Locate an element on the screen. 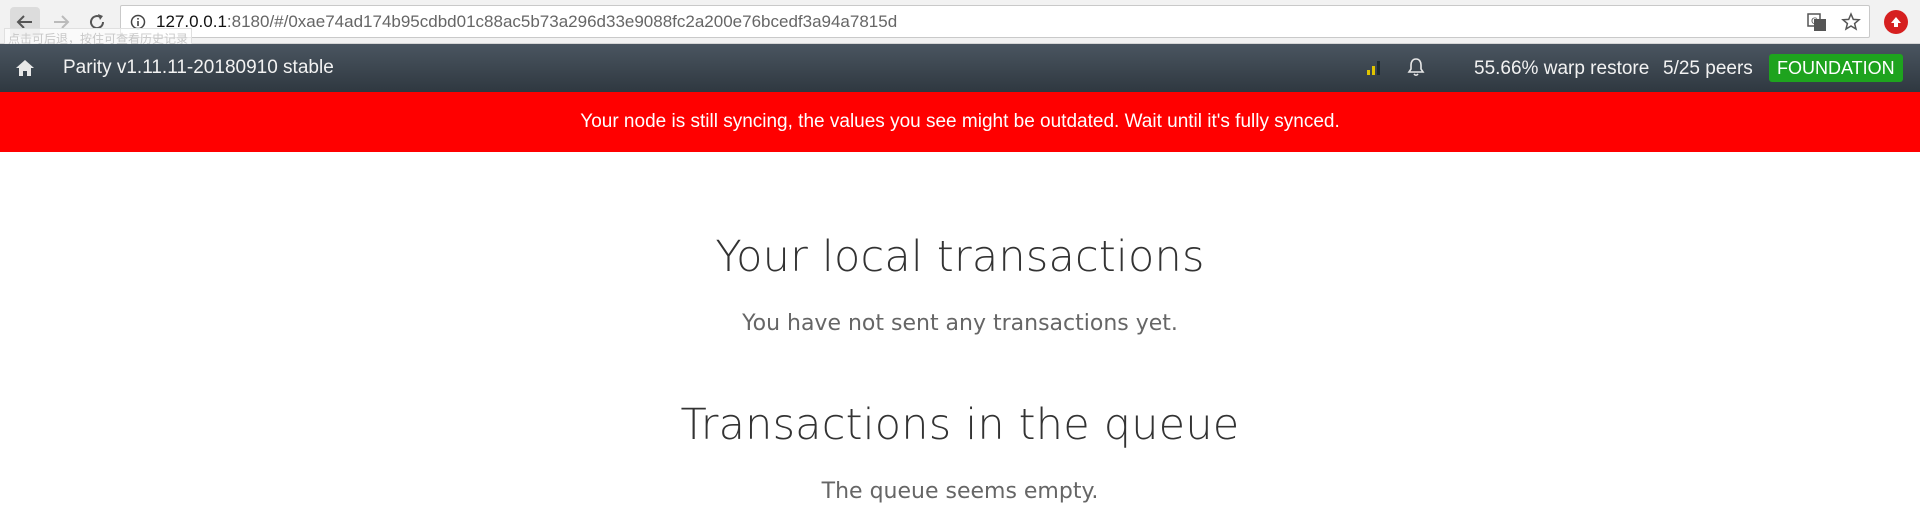 The width and height of the screenshot is (1920, 530). app-title: Parity v1.11.11-20180910 stable is located at coordinates (198, 67).